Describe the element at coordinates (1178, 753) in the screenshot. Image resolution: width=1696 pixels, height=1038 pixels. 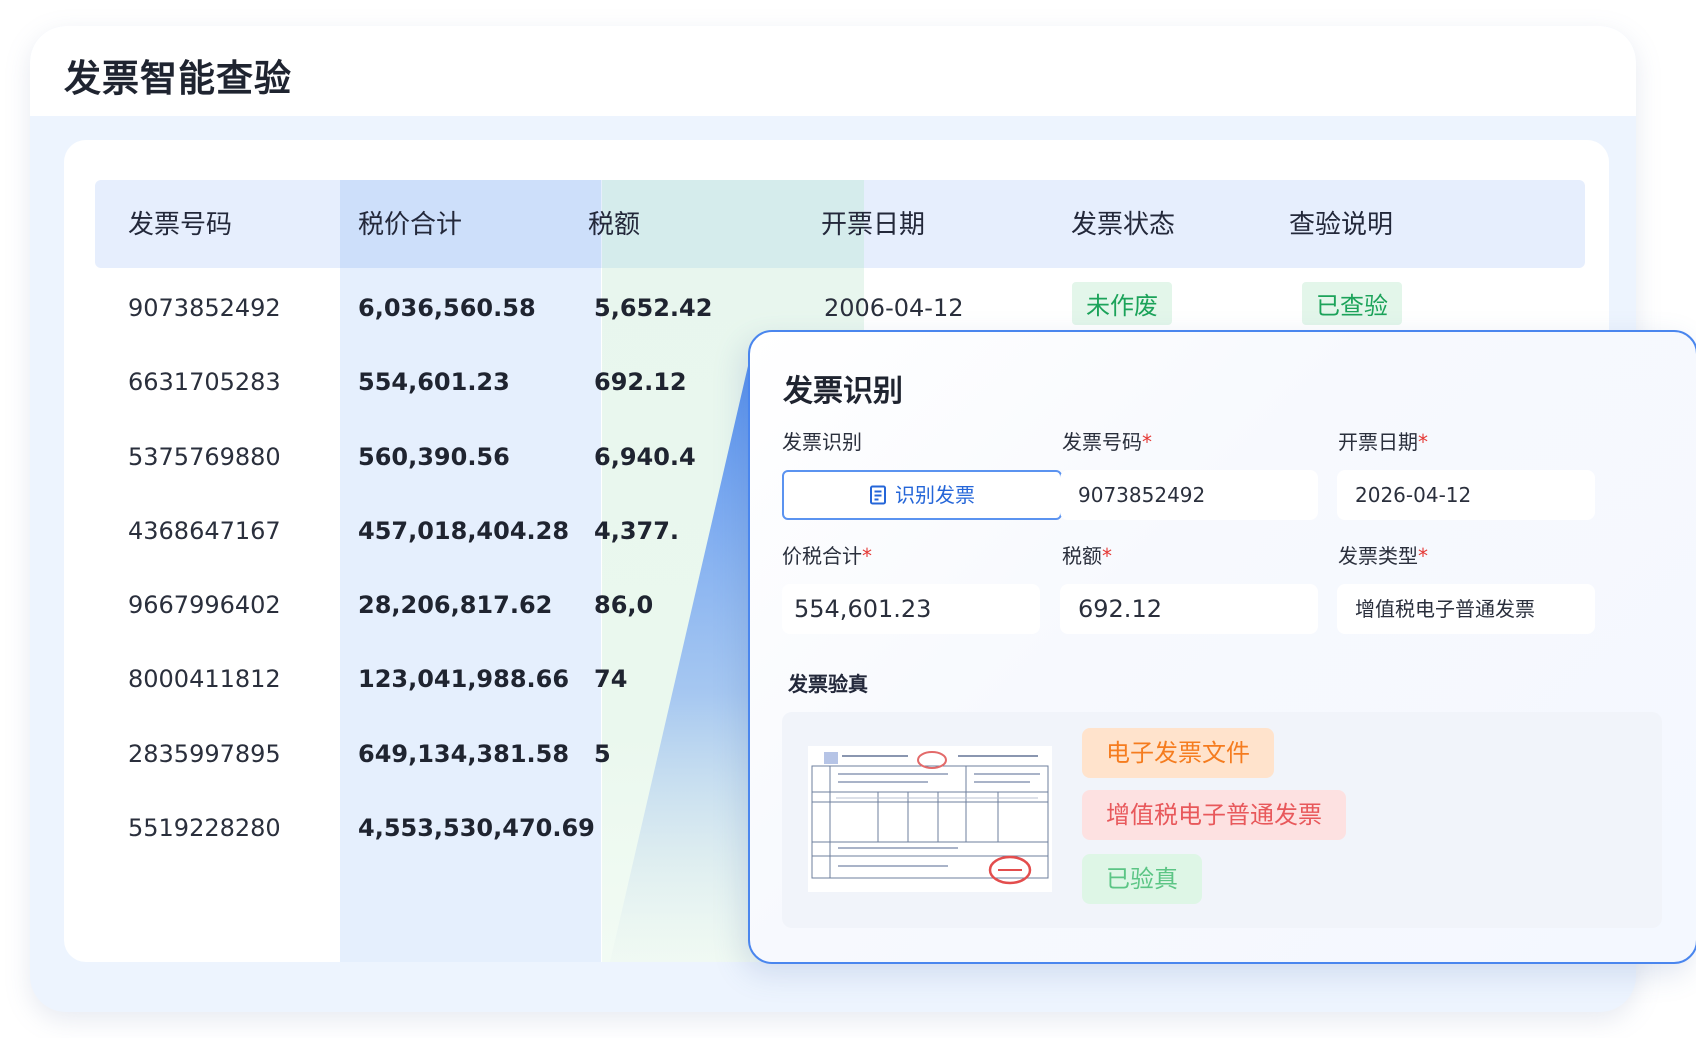
I see `tag-electronic-invoice-file: 电子发票文件` at that location.